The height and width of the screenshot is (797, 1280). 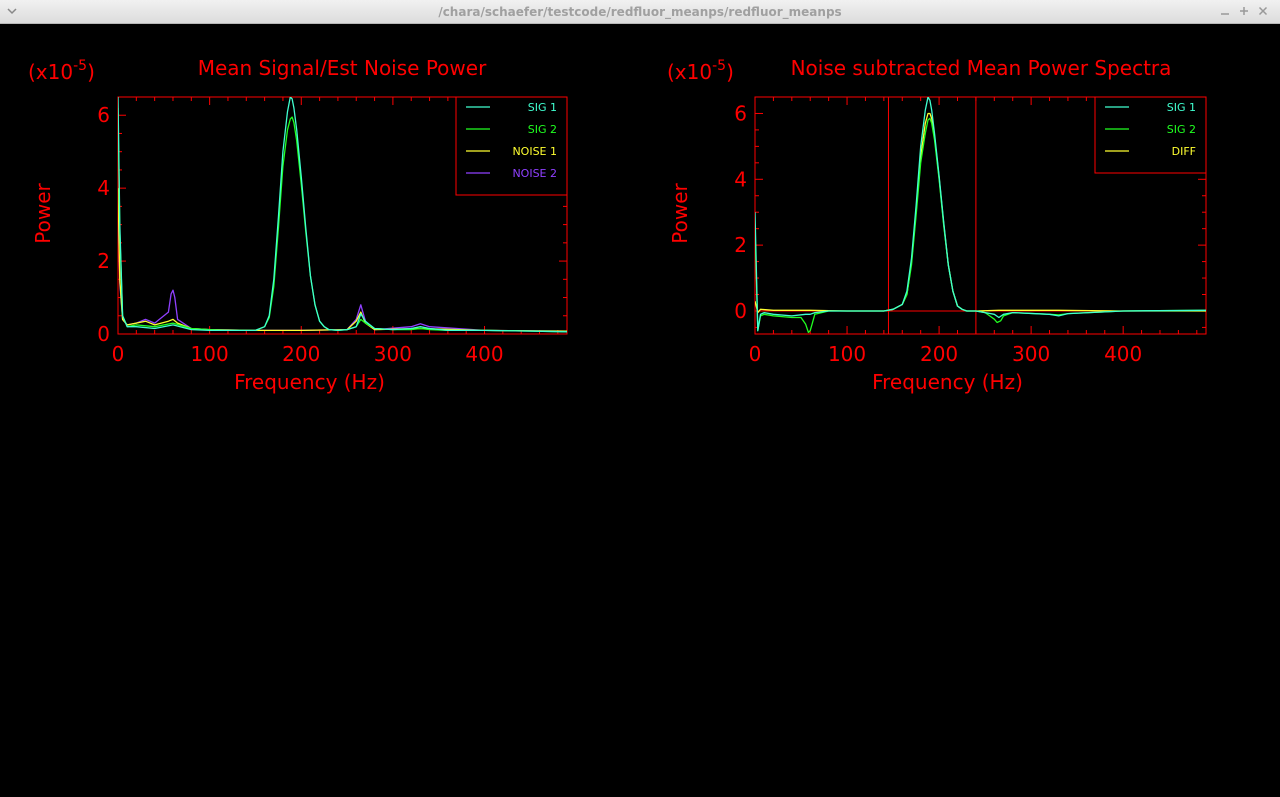 I want to click on legend-label: NOISE 2, so click(x=534, y=173).